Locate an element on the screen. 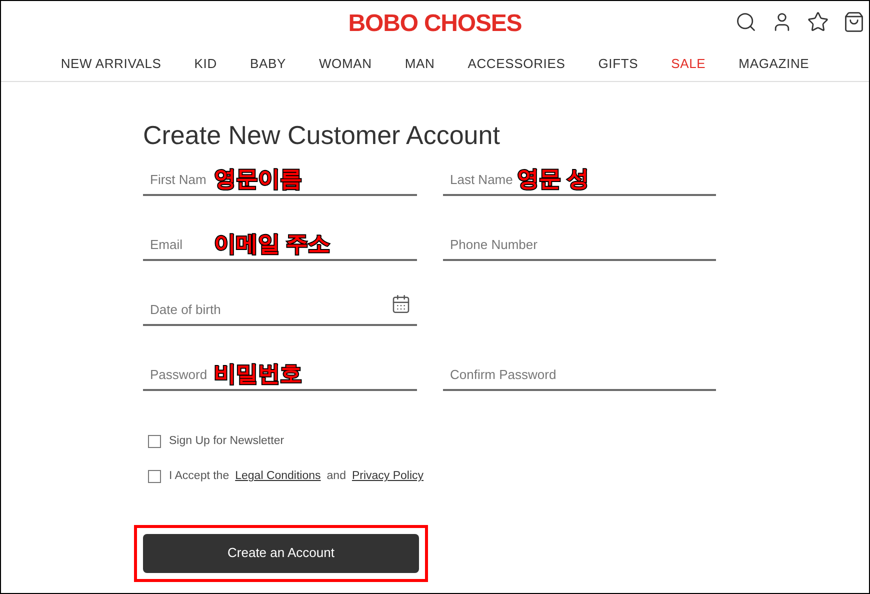 The width and height of the screenshot is (870, 594). annotation-label: 영문이름 is located at coordinates (258, 179).